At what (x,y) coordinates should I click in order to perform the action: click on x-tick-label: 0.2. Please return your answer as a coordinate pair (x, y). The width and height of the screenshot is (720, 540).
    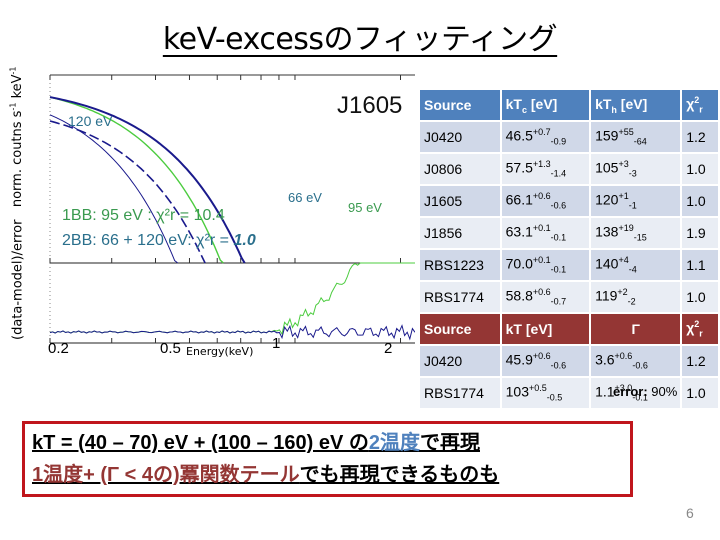
    Looking at the image, I should click on (58, 348).